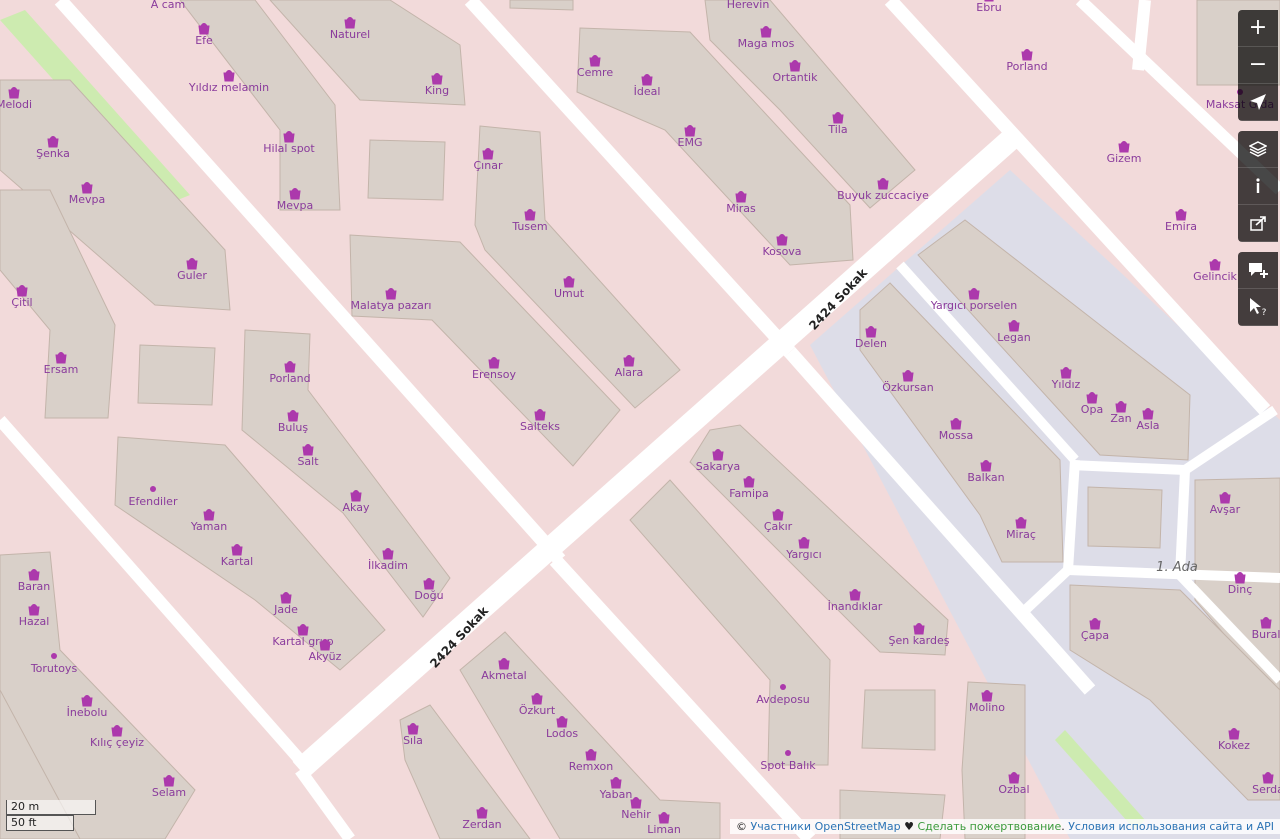 The width and height of the screenshot is (1280, 839). What do you see at coordinates (778, 526) in the screenshot?
I see `shop-label: Çakır` at bounding box center [778, 526].